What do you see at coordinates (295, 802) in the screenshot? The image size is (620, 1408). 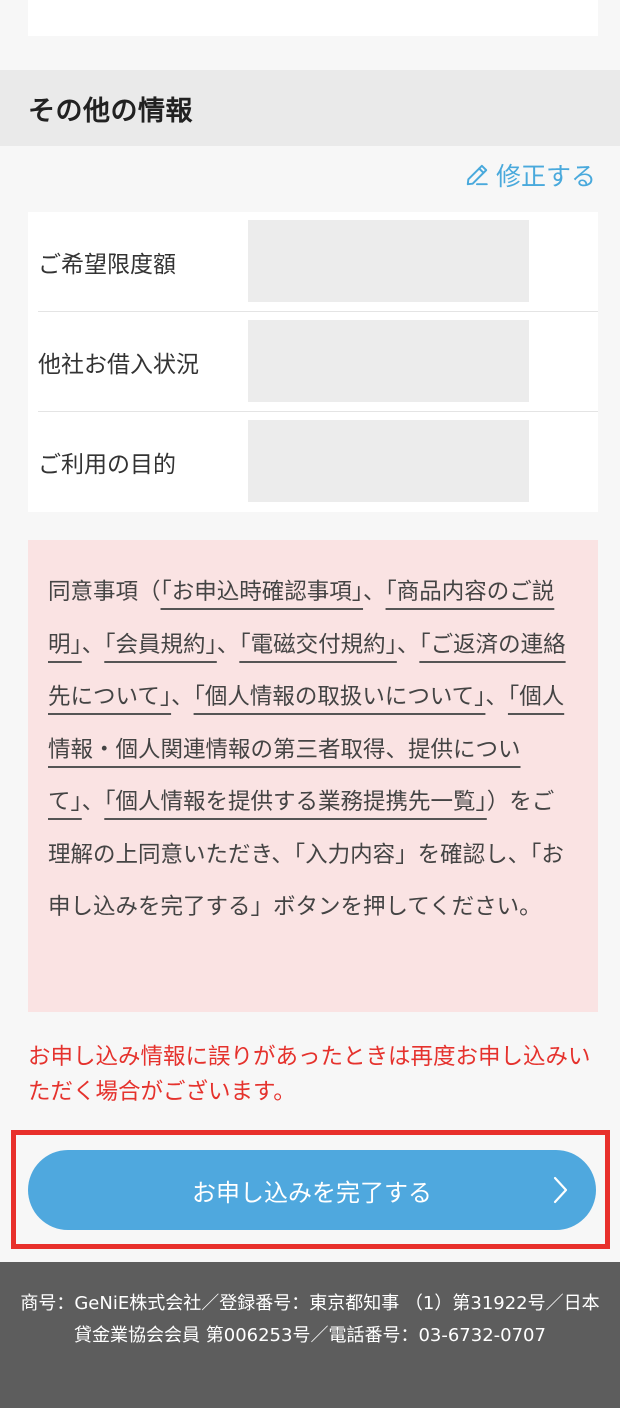 I see `link-business-partners-list: 「個人情報を提供する業務提携先一覧」` at bounding box center [295, 802].